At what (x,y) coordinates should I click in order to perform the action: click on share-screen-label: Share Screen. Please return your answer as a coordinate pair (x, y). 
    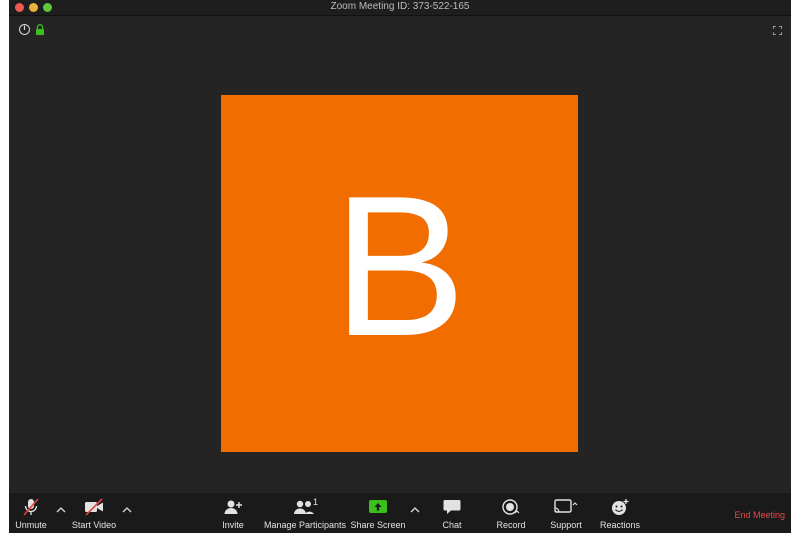
    Looking at the image, I should click on (378, 525).